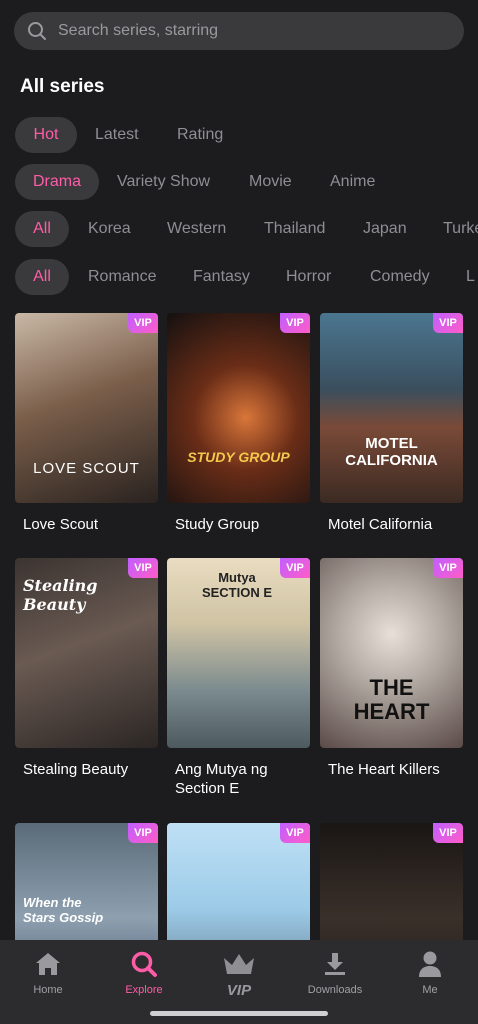  What do you see at coordinates (37, 31) in the screenshot?
I see `search-icon` at bounding box center [37, 31].